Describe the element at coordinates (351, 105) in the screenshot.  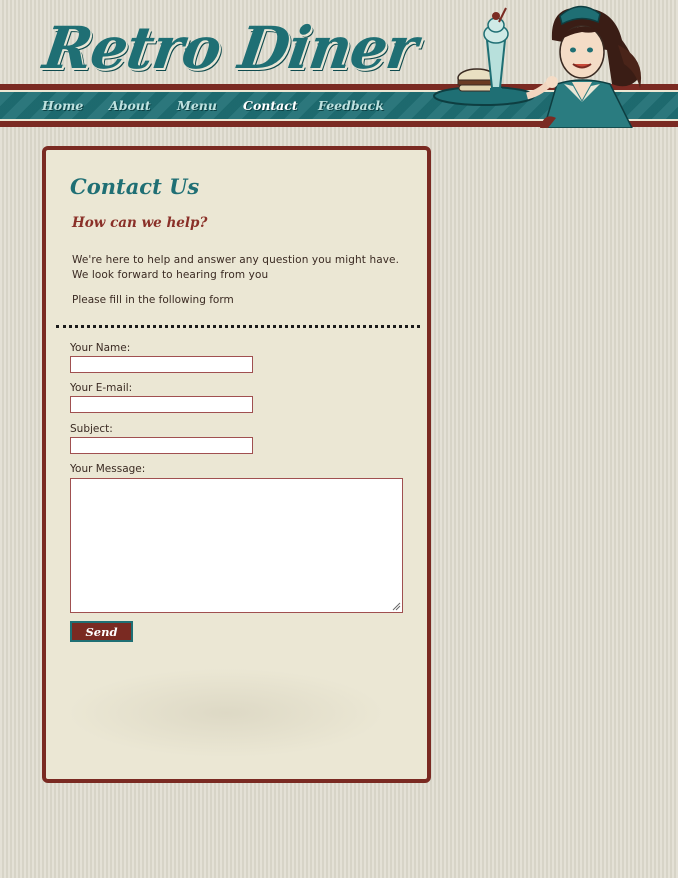
I see `nav-feedback: Feedback` at that location.